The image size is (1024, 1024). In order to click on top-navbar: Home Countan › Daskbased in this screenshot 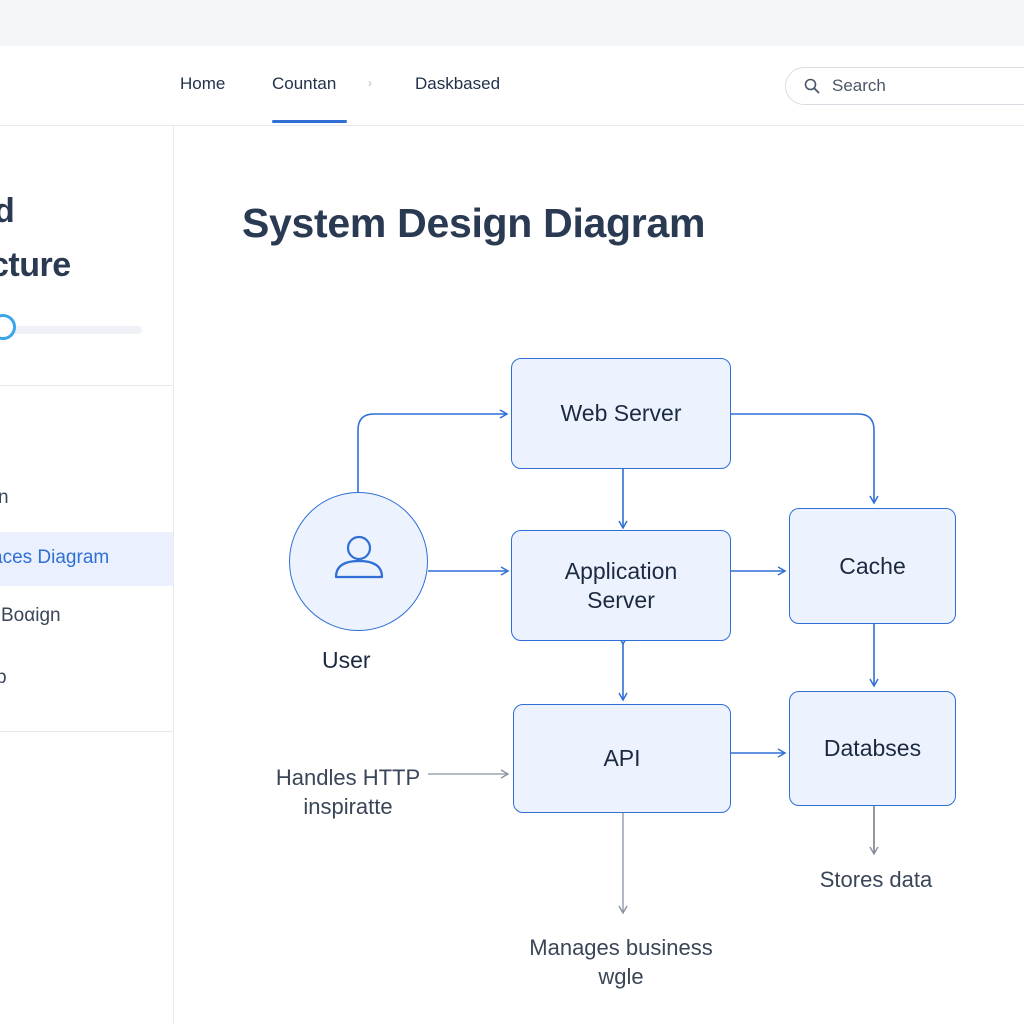, I will do `click(512, 86)`.